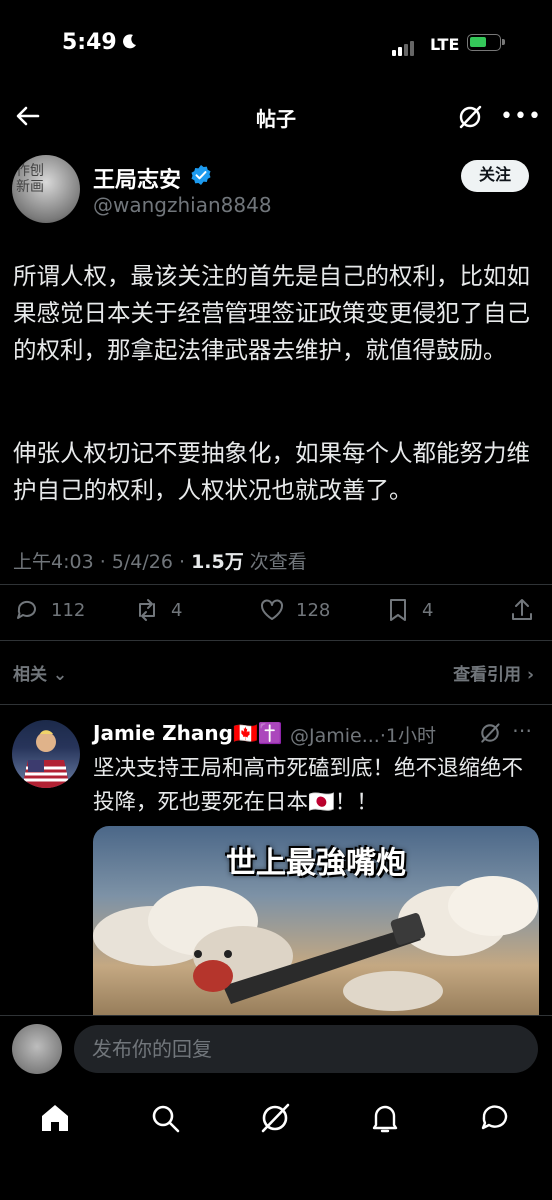 Image resolution: width=552 pixels, height=1200 pixels. What do you see at coordinates (89, 42) in the screenshot?
I see `status-time: 5:49` at bounding box center [89, 42].